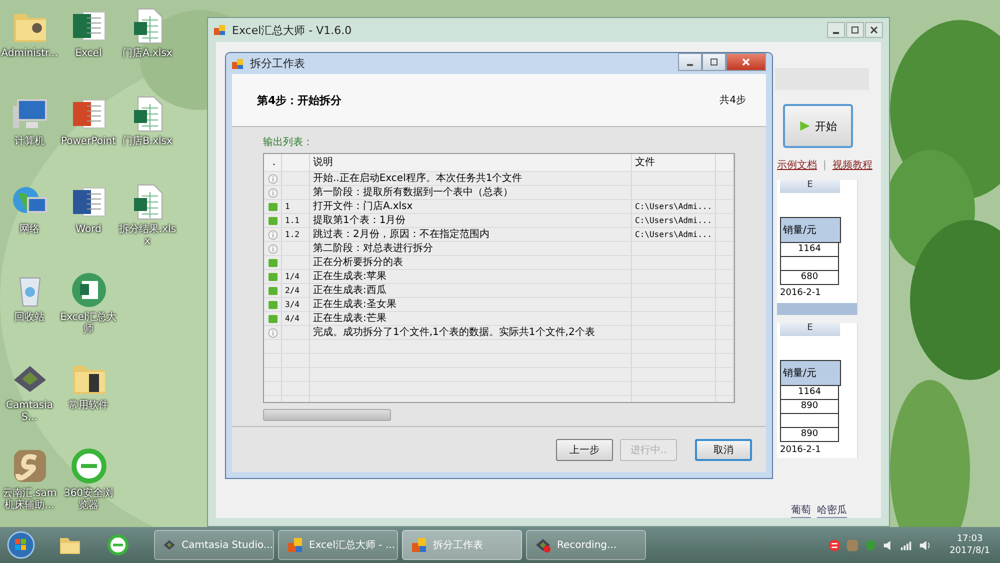 This screenshot has height=563, width=1000. What do you see at coordinates (801, 510) in the screenshot?
I see `sheet-tab: 葡萄` at bounding box center [801, 510].